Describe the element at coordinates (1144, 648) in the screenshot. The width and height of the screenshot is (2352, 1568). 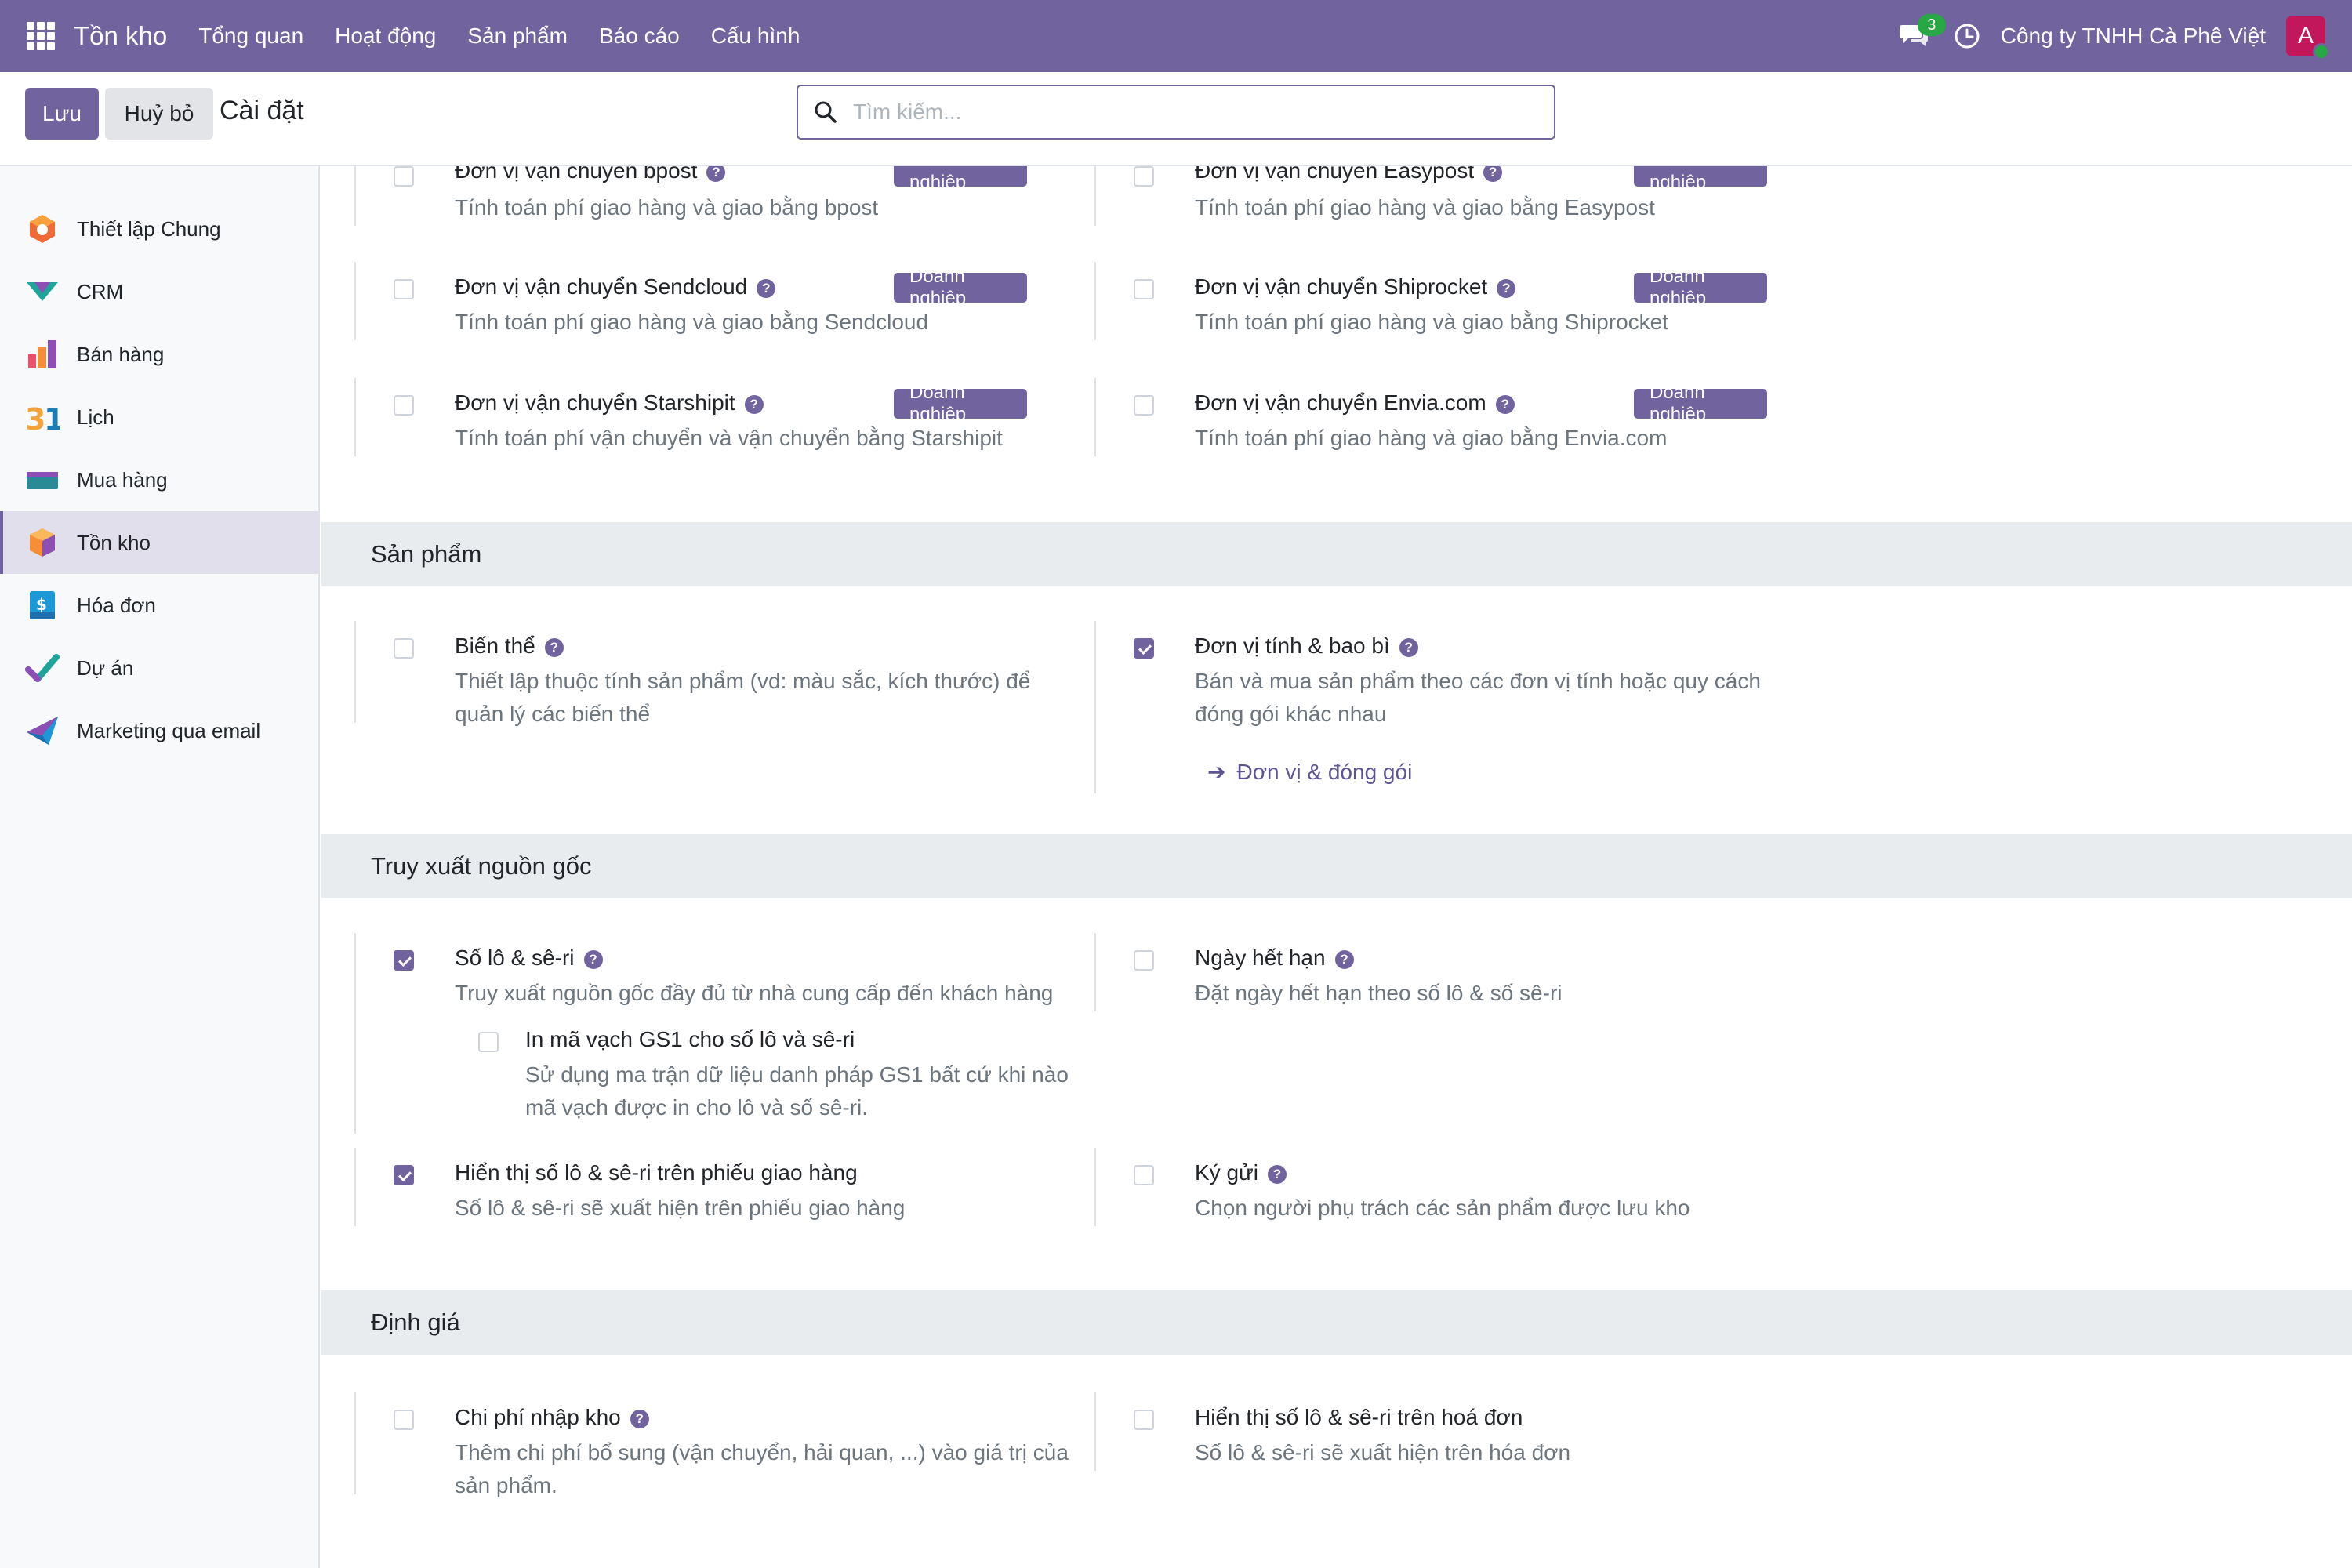
I see `uom-packaging-checkbox` at that location.